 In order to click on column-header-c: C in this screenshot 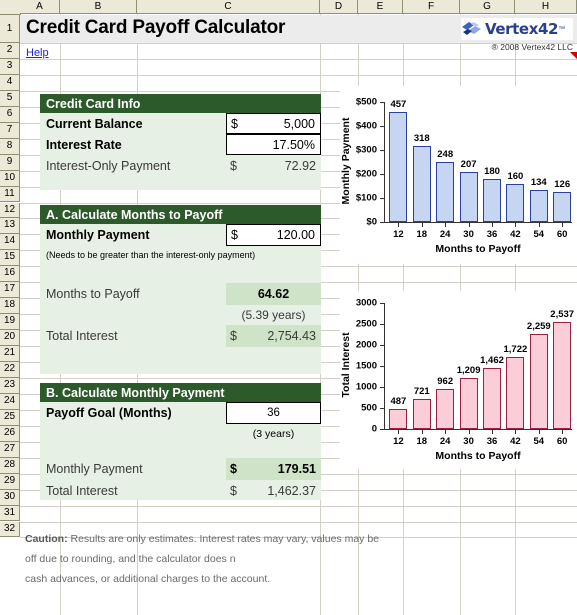, I will do `click(228, 7)`.